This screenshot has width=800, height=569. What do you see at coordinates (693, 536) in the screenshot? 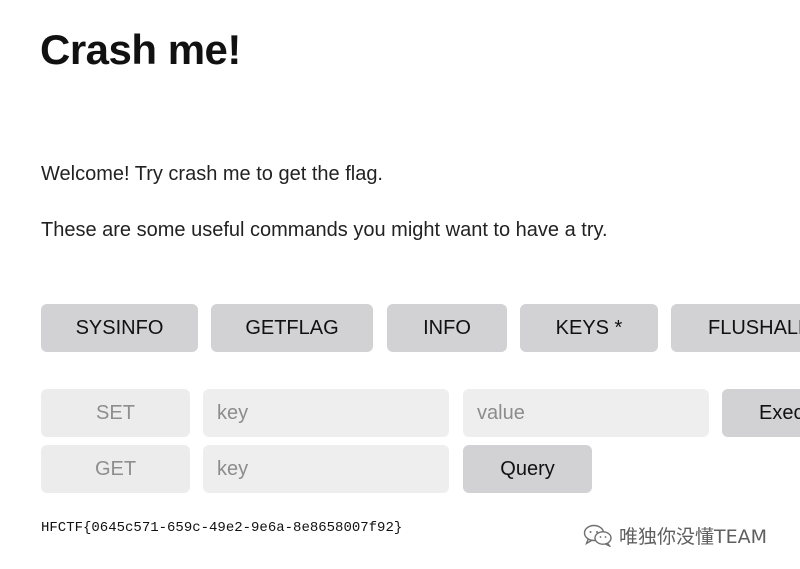
I see `watermark-text: 唯独你没懂TEAM` at bounding box center [693, 536].